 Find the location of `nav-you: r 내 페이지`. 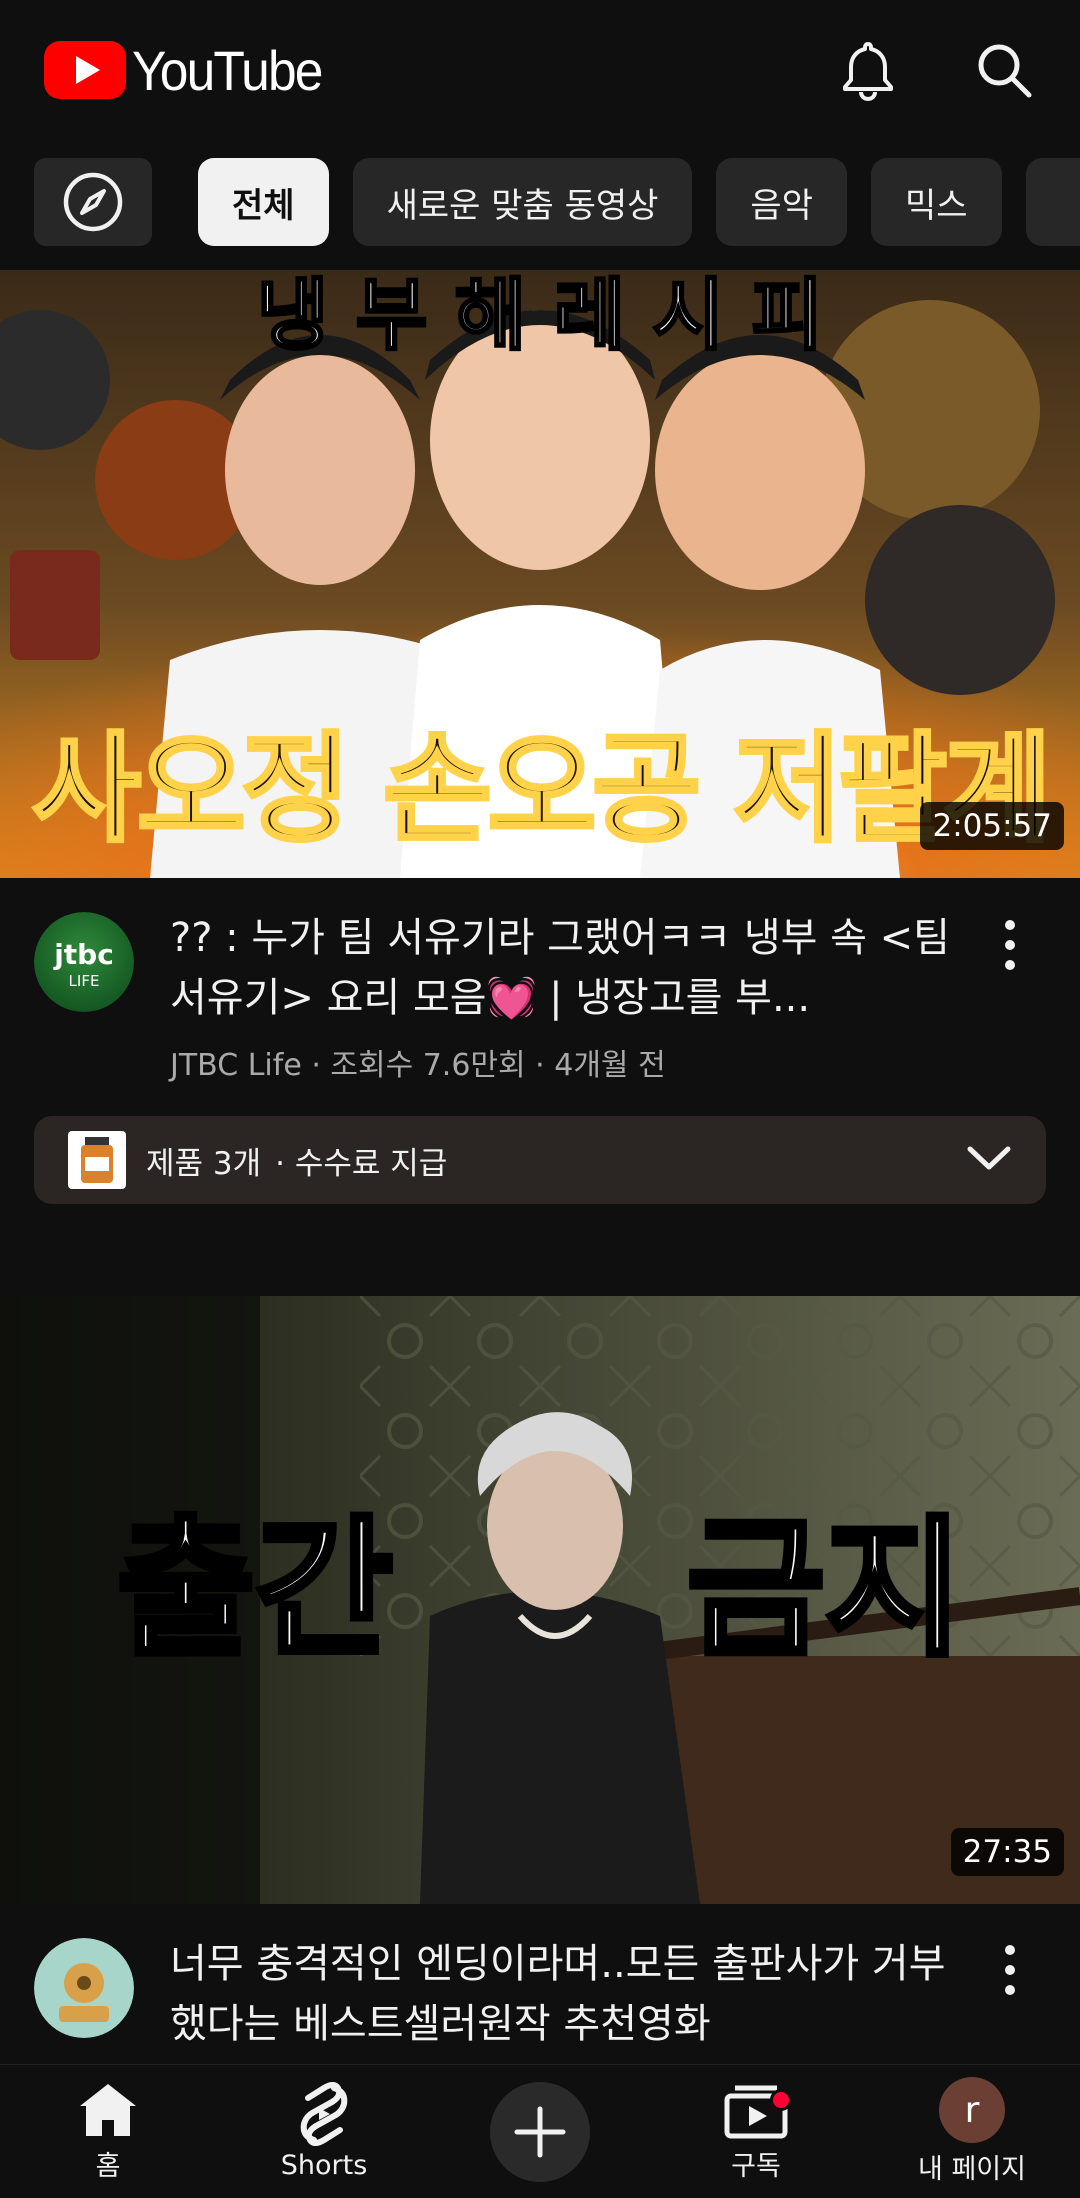

nav-you: r 내 페이지 is located at coordinates (972, 2131).